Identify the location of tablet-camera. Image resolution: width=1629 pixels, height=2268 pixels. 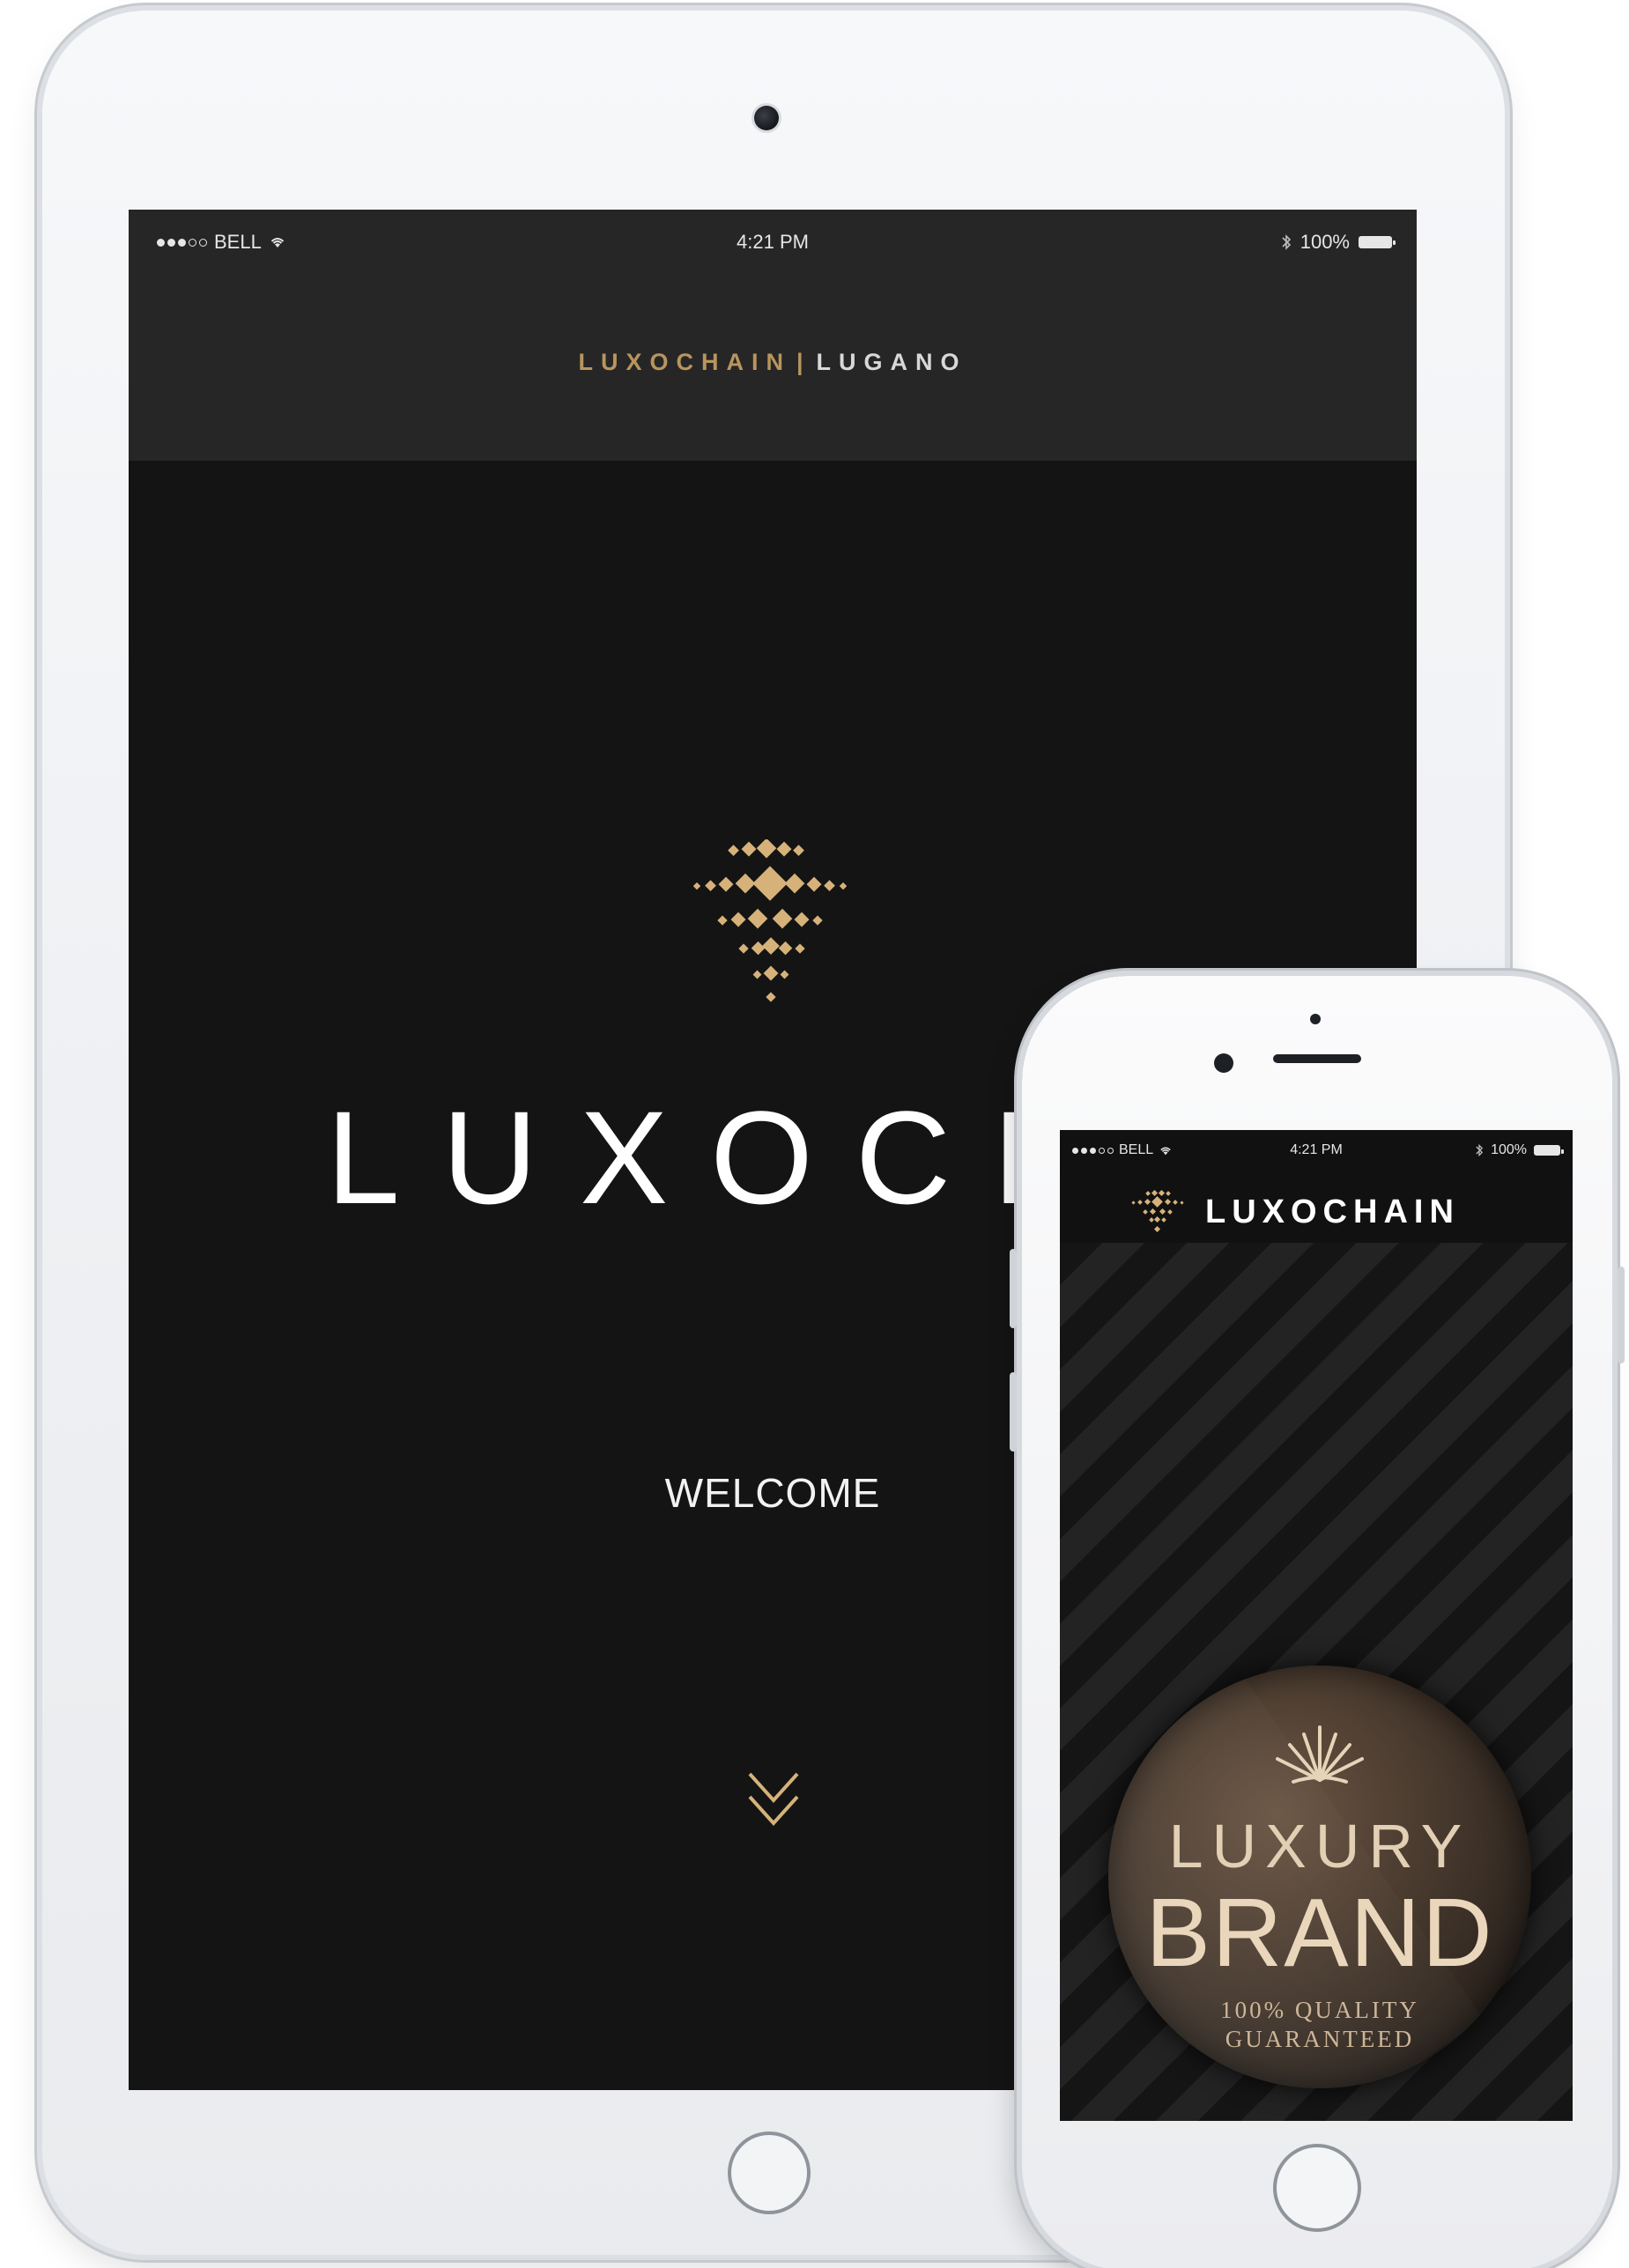
(766, 118).